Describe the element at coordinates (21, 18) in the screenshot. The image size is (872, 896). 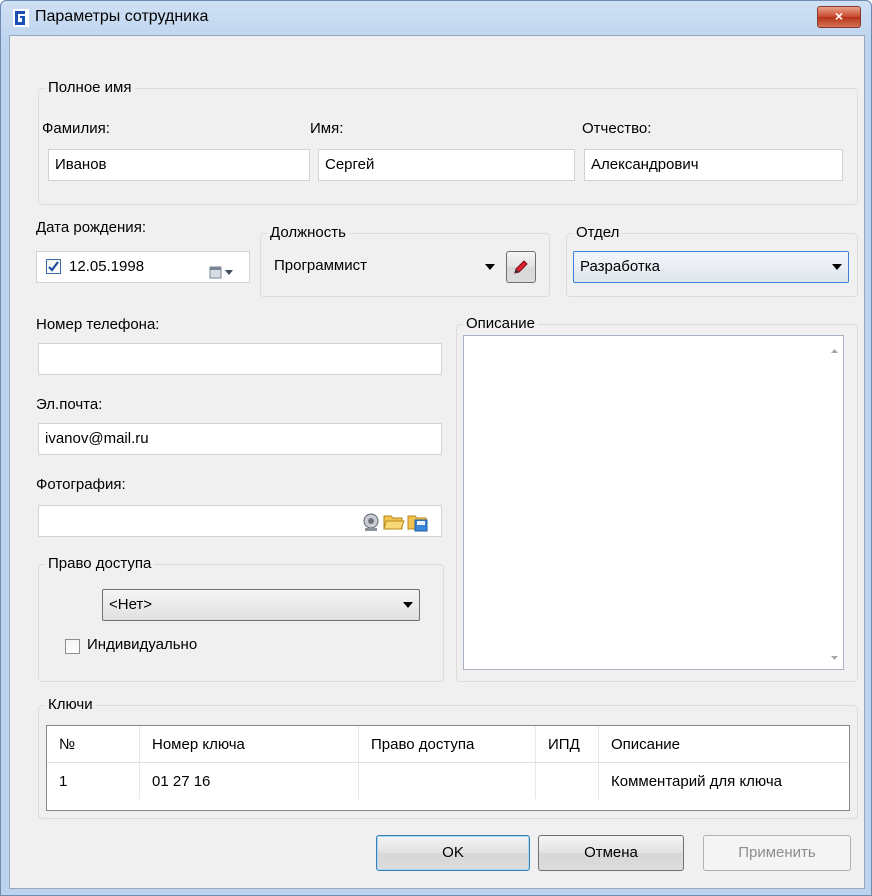
I see `app-icon` at that location.